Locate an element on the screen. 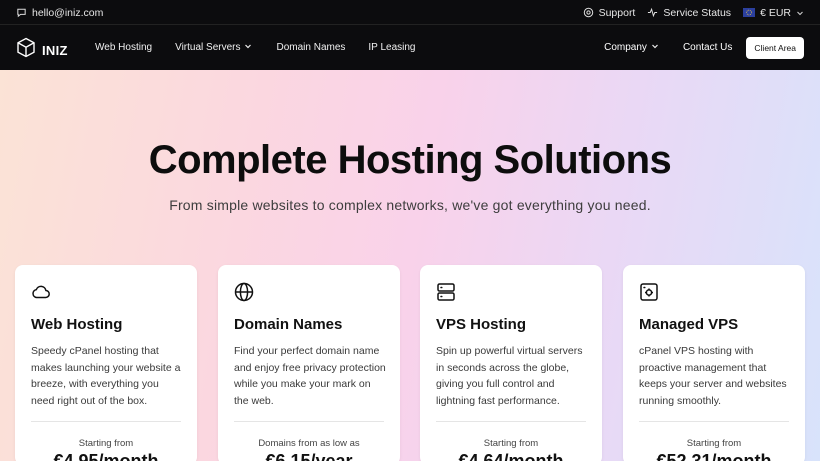 The height and width of the screenshot is (461, 820). nav-link-label: Virtual Servers is located at coordinates (208, 47).